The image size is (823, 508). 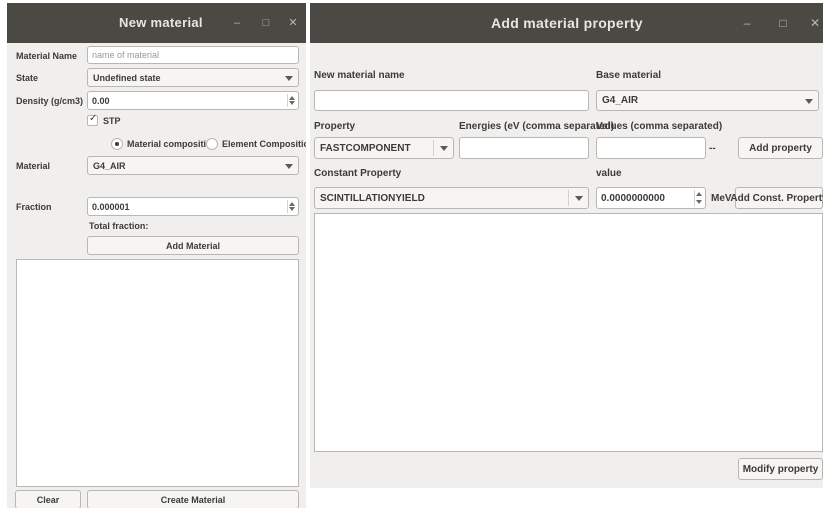 What do you see at coordinates (780, 469) in the screenshot?
I see `modify-property-button: Modify property` at bounding box center [780, 469].